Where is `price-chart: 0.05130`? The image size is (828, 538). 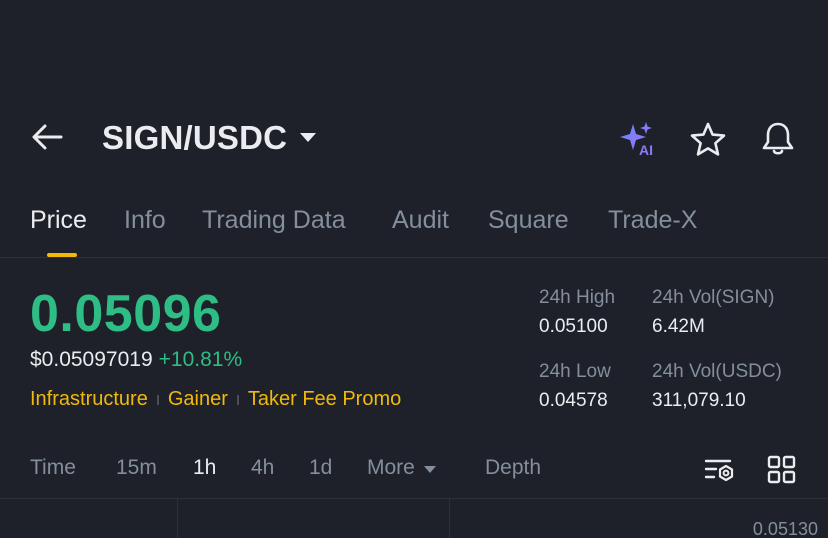
price-chart: 0.05130 is located at coordinates (414, 518).